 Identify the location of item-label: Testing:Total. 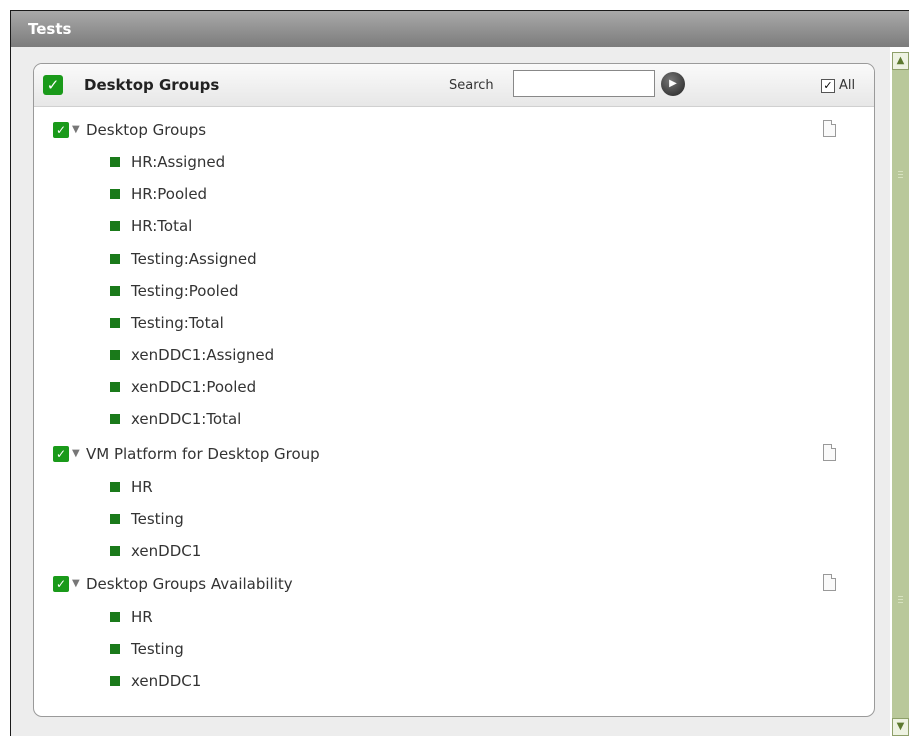
(177, 323).